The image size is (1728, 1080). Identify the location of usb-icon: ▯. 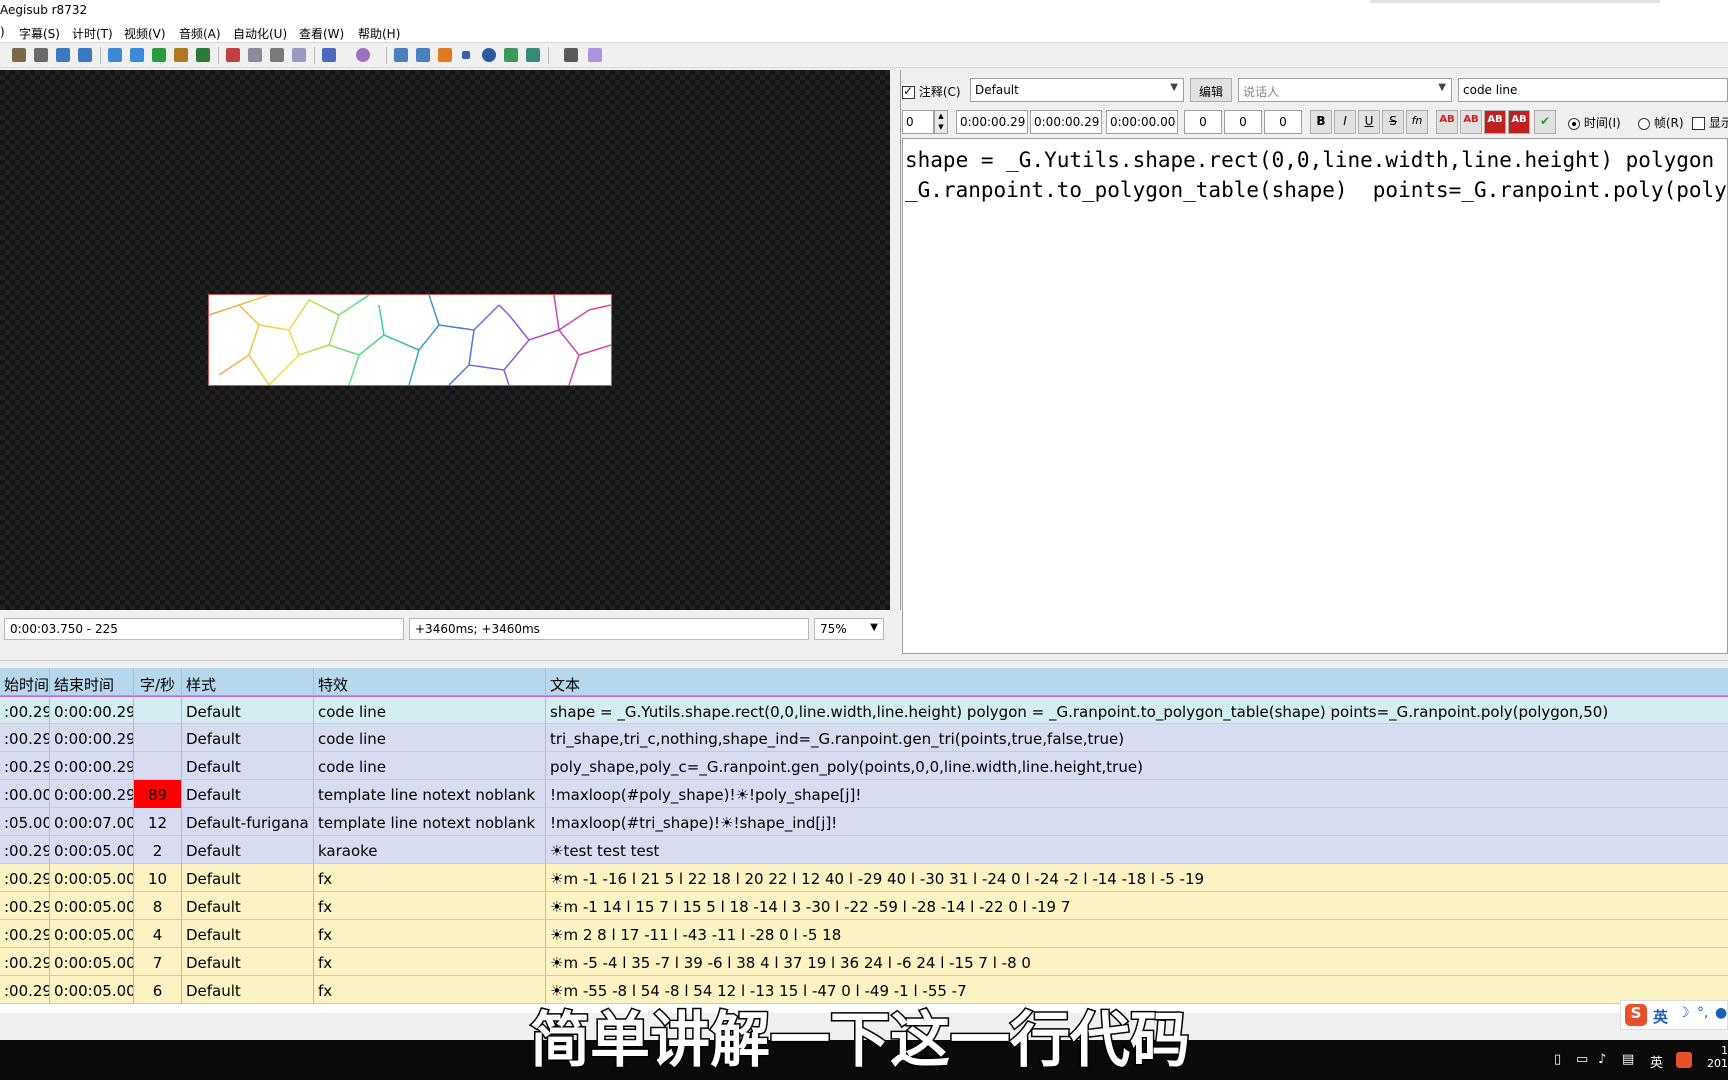
(1557, 1059).